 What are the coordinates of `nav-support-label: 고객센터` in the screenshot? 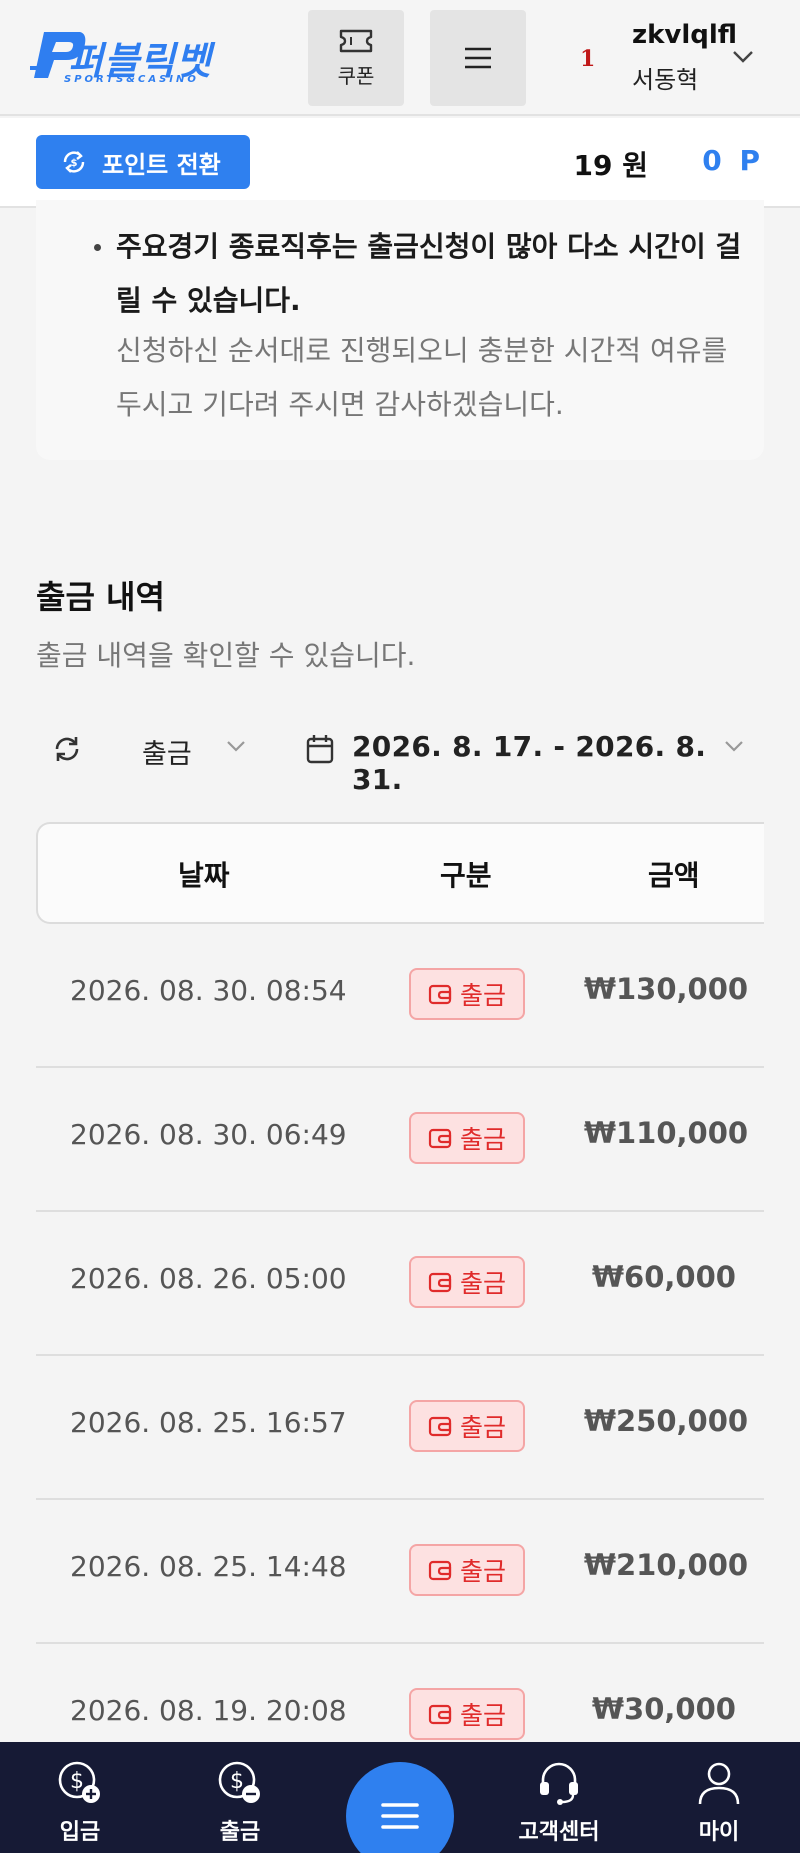 It's located at (559, 1832).